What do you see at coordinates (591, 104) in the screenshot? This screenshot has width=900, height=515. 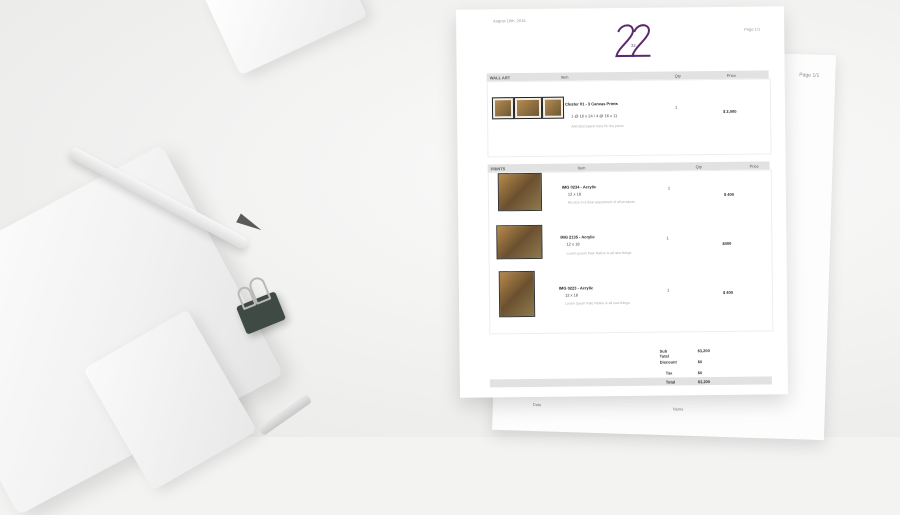 I see `wall-art-item-title: Cluster 01 - 3 Canvas Prints` at bounding box center [591, 104].